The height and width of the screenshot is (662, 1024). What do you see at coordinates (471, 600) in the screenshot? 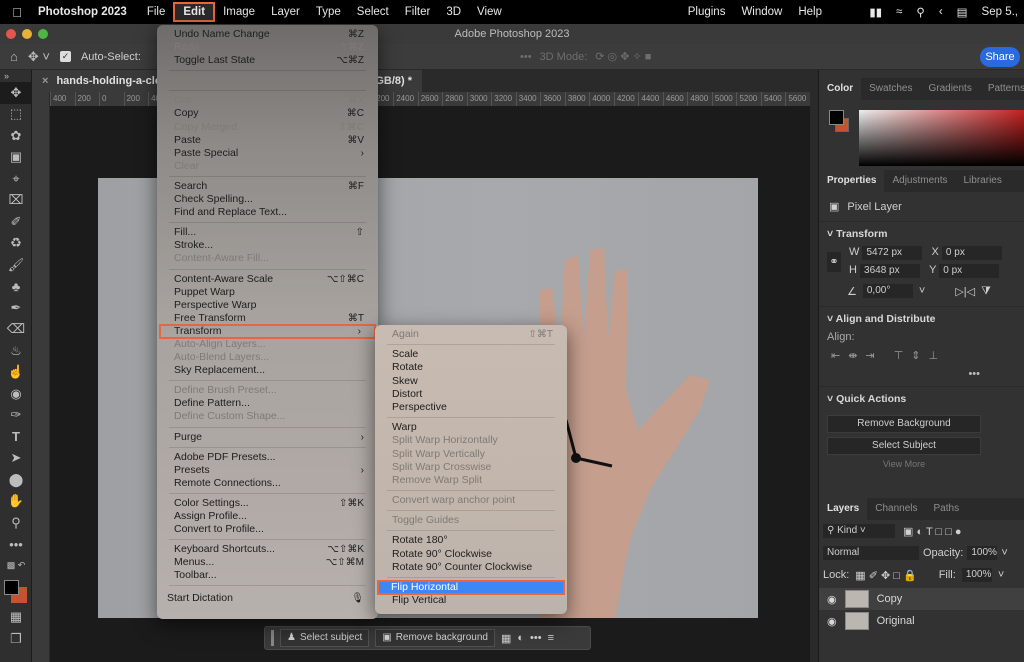
I see `menu-item-flip-vertical: Flip Vertical` at bounding box center [471, 600].